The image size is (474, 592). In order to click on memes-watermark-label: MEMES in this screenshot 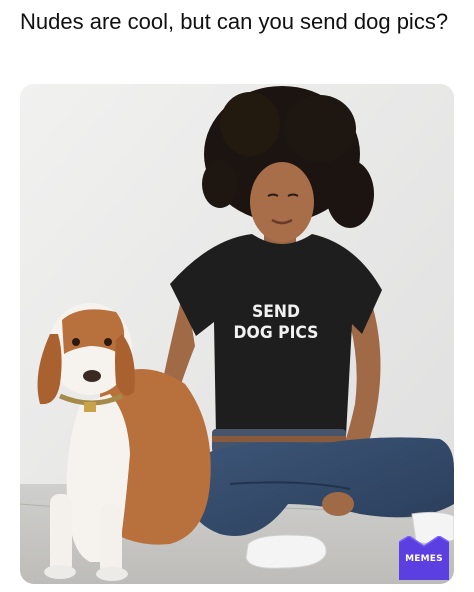, I will do `click(424, 559)`.